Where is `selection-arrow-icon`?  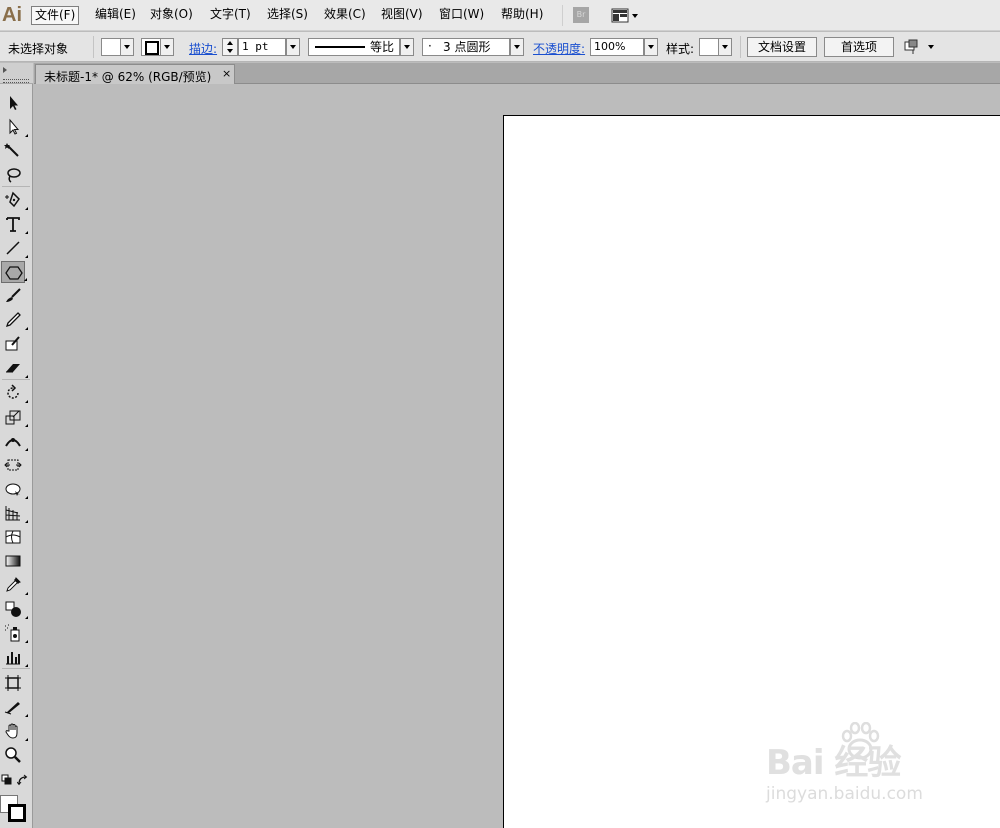 selection-arrow-icon is located at coordinates (14, 103).